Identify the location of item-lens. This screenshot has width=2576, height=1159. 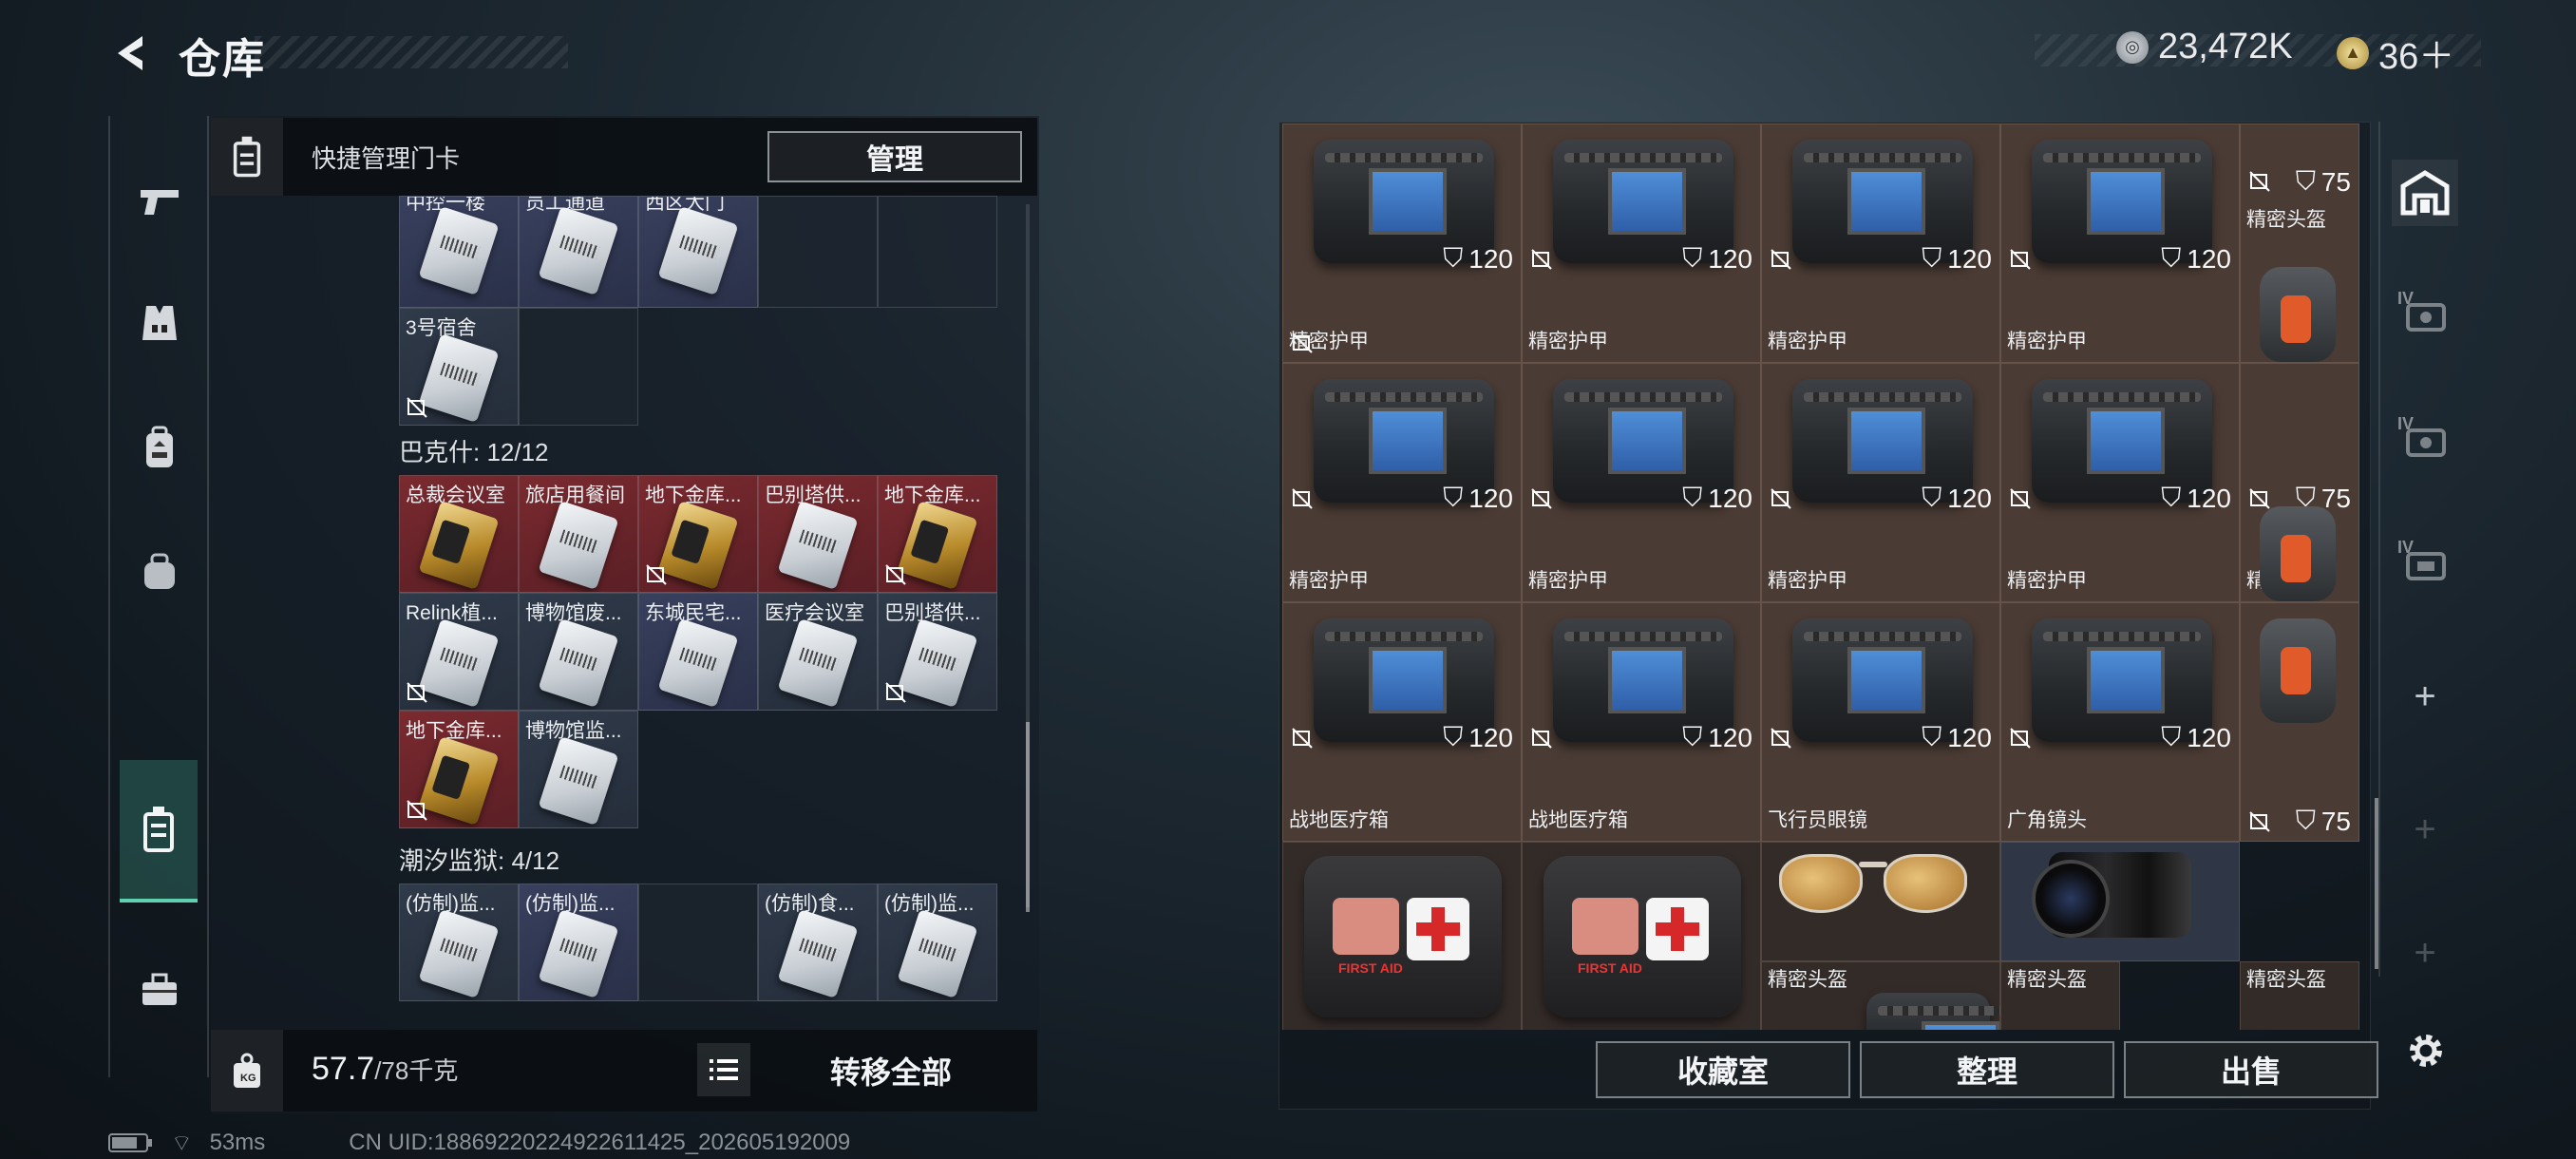
(2120, 901).